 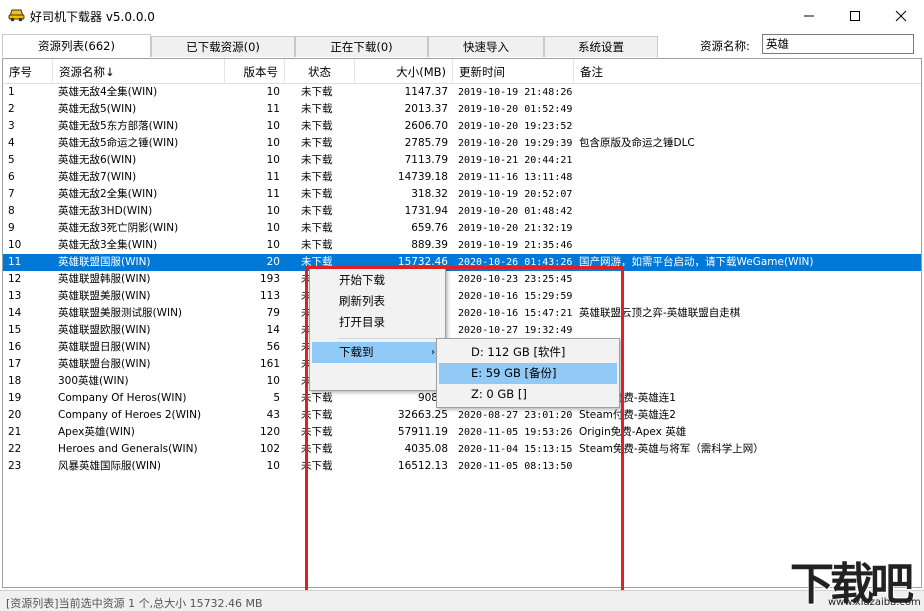 What do you see at coordinates (528, 373) in the screenshot?
I see `submenu-item-drive-e: E: 59 GB [备份]` at bounding box center [528, 373].